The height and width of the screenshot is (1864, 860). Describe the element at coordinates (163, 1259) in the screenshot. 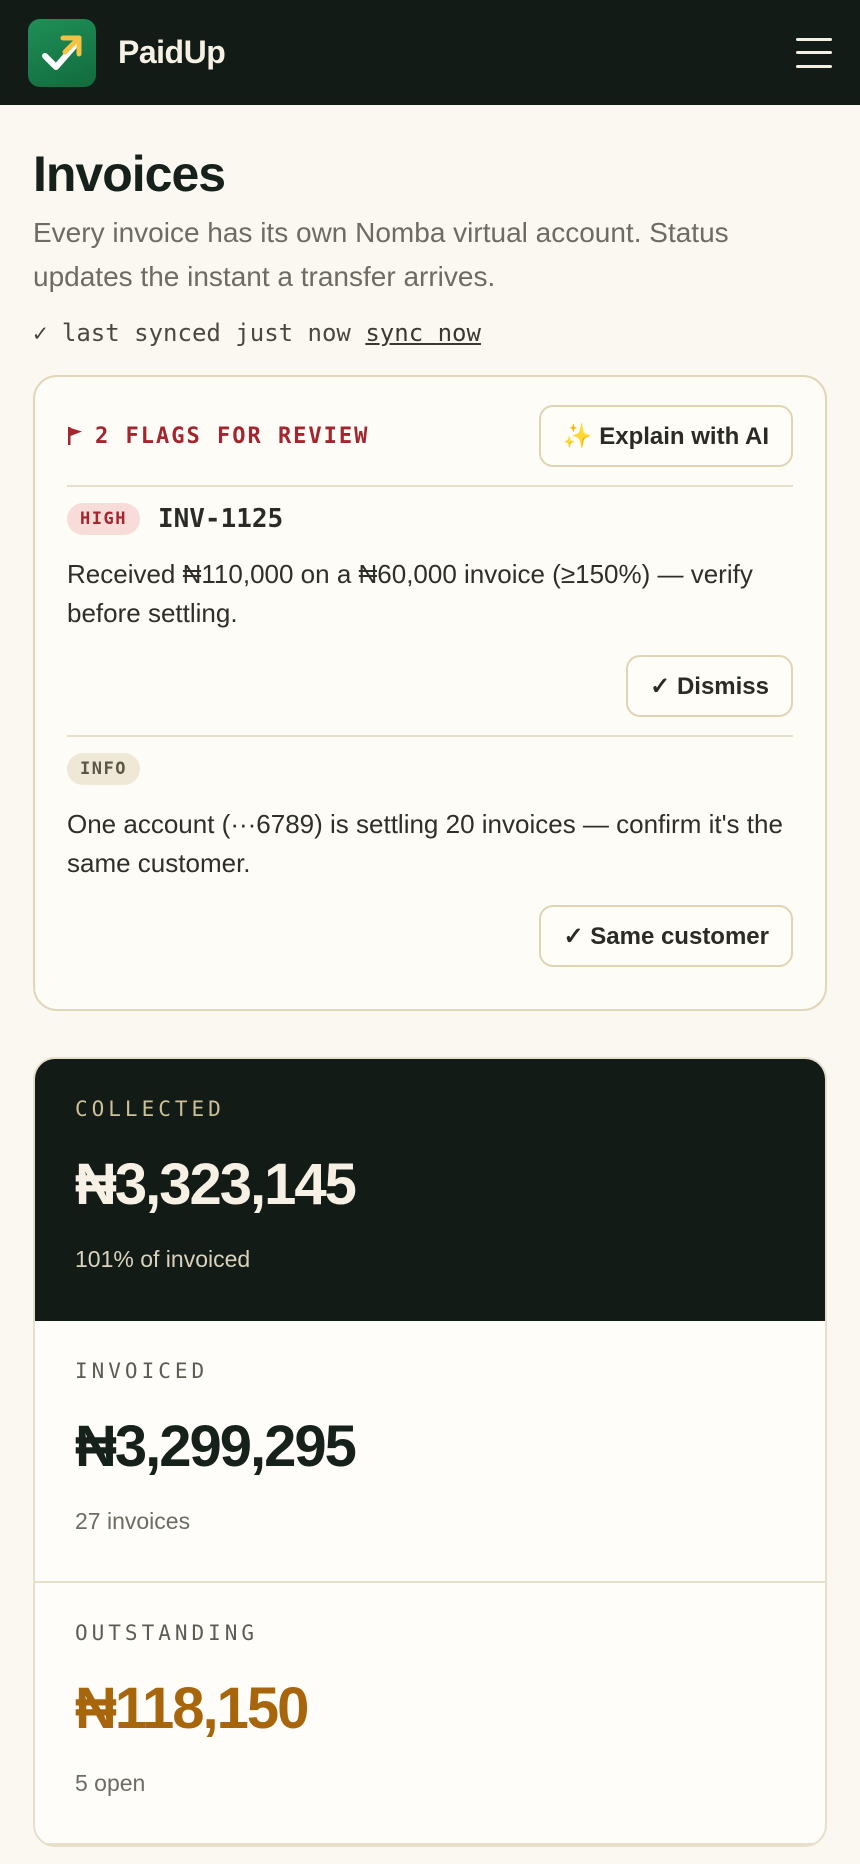

I see `stat-note: 101% of invoiced` at that location.